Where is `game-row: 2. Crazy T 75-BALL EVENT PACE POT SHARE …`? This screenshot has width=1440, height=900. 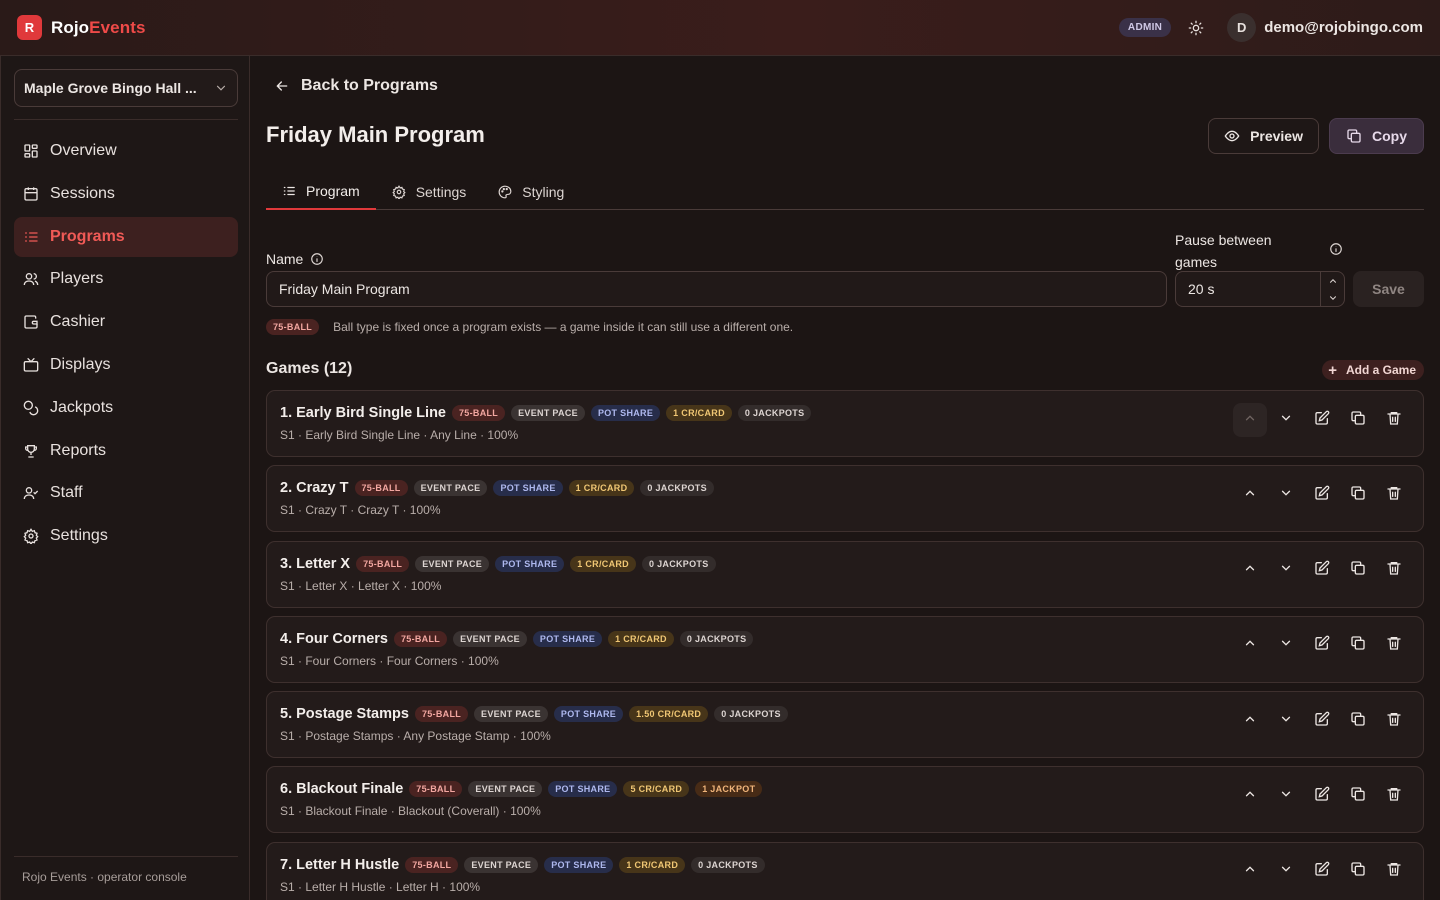
game-row: 2. Crazy T 75-BALL EVENT PACE POT SHARE … is located at coordinates (845, 499).